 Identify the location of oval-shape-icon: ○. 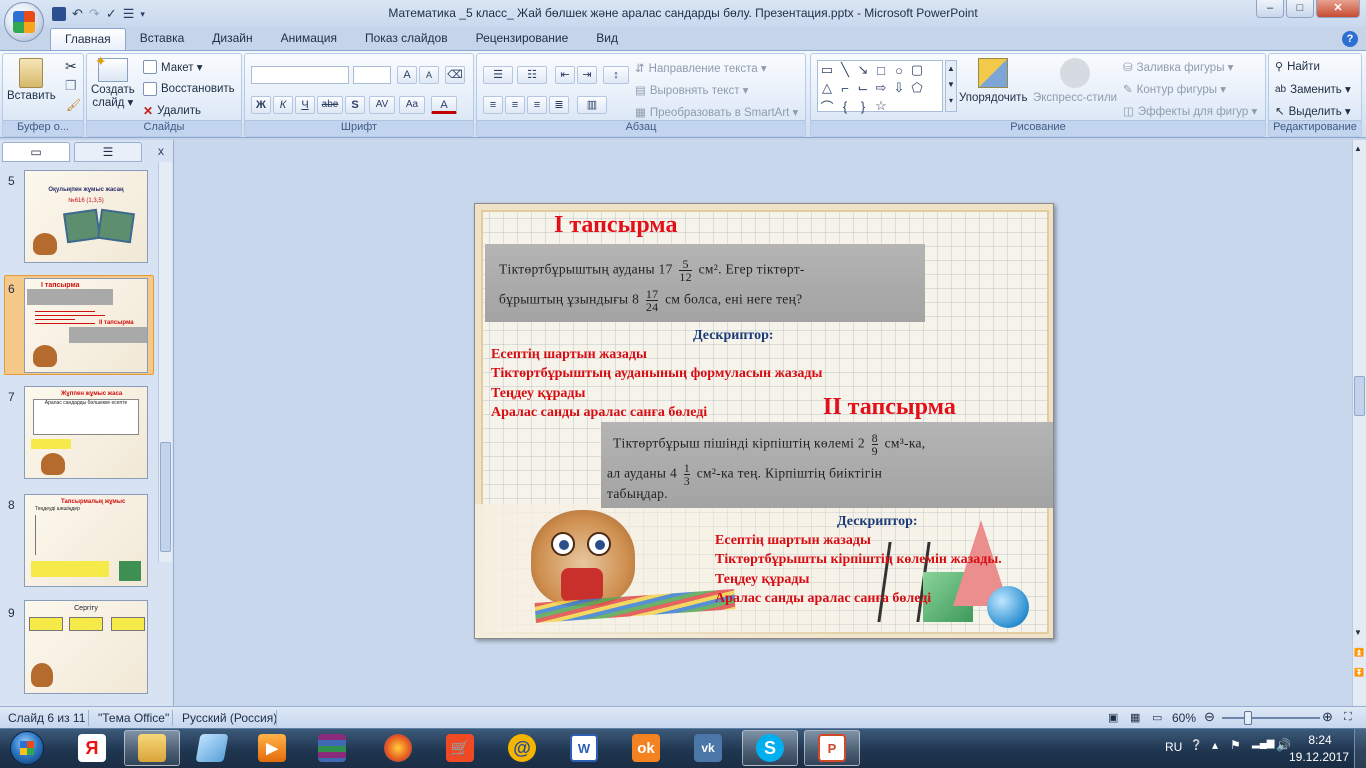
(899, 70).